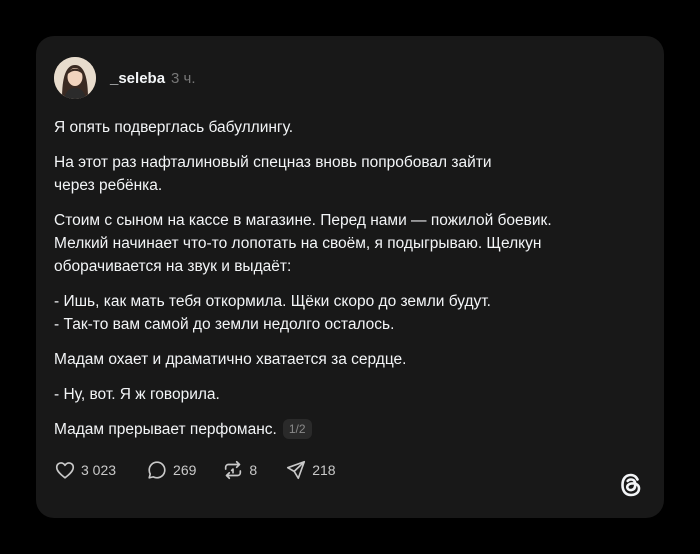 This screenshot has height=554, width=700. Describe the element at coordinates (253, 470) in the screenshot. I see `repost-count: 8` at that location.